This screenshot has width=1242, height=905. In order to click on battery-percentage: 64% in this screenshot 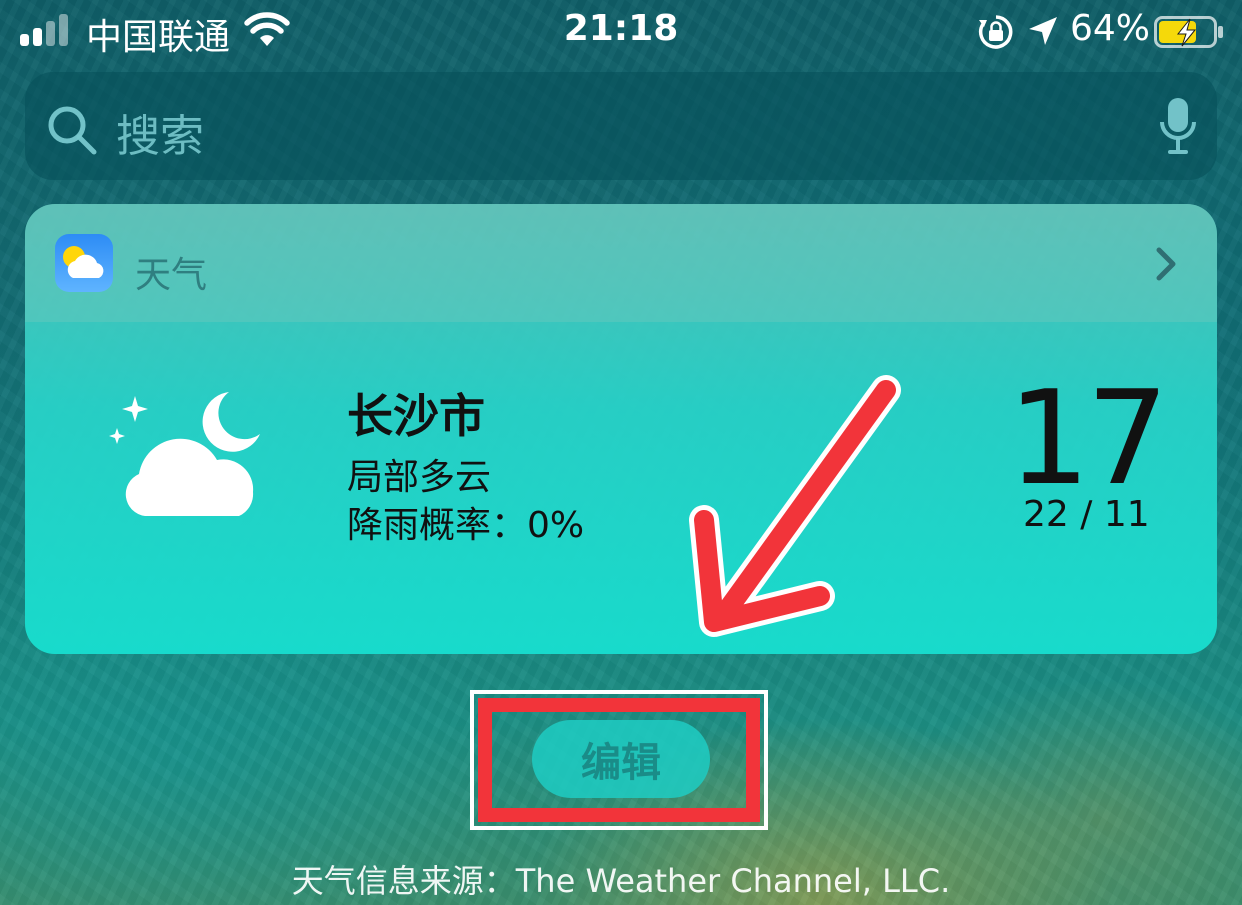, I will do `click(1110, 28)`.